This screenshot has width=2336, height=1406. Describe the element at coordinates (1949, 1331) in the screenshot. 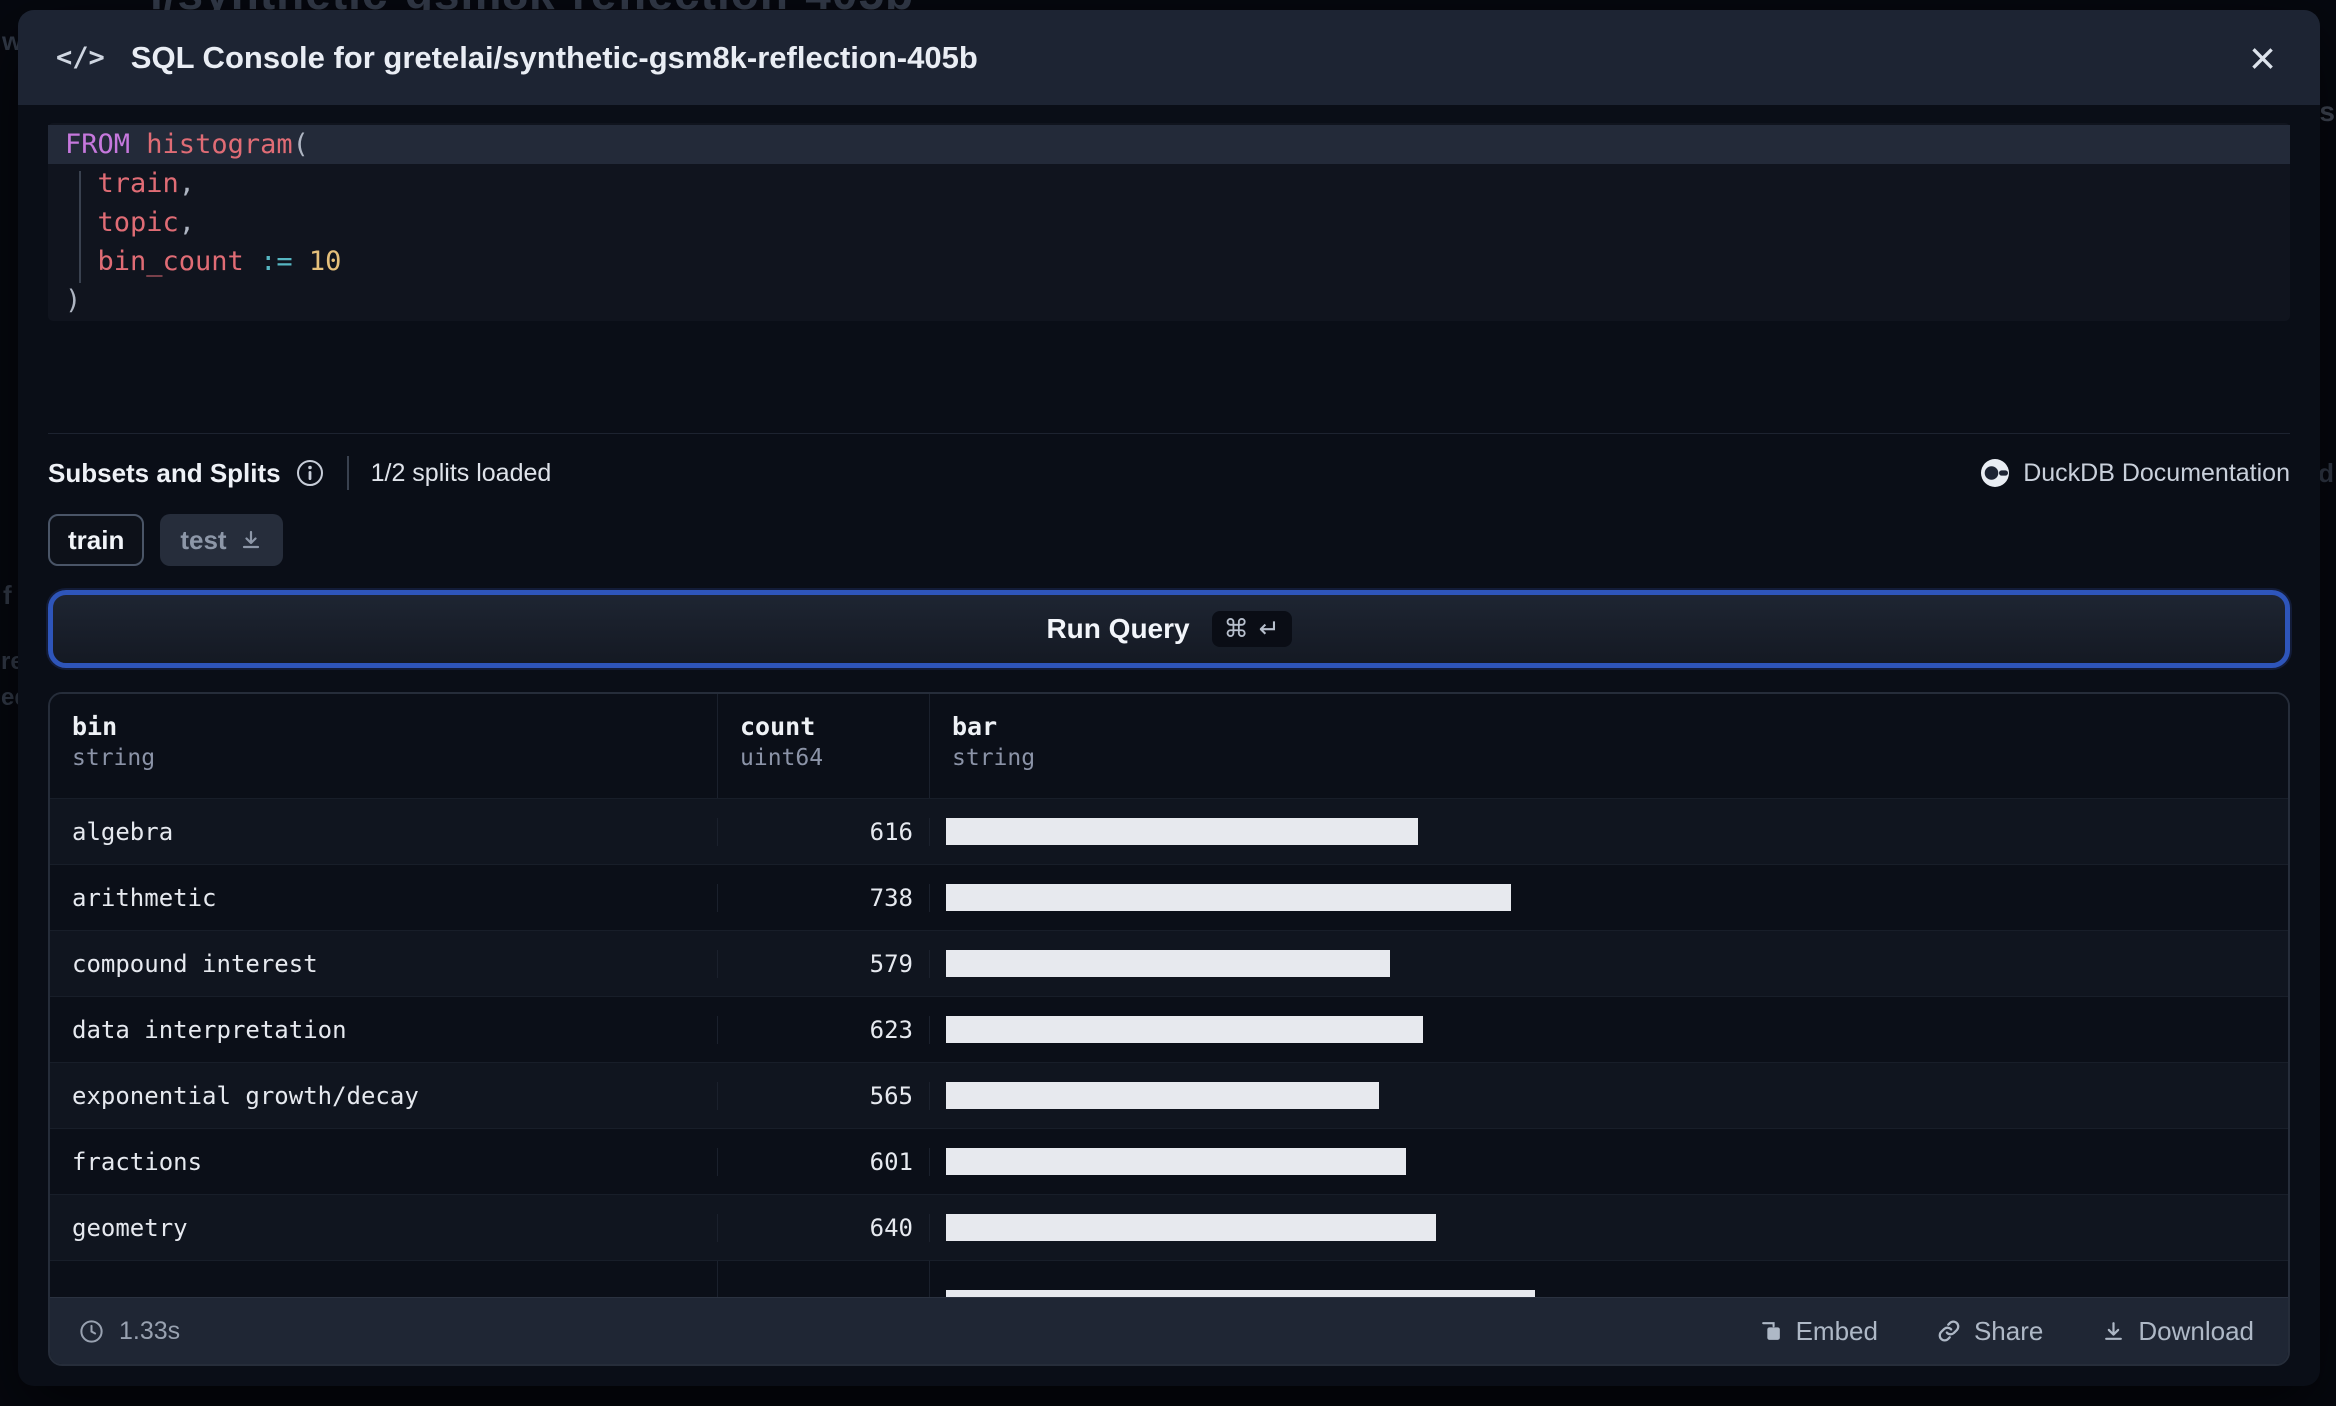

I see `link-icon` at that location.